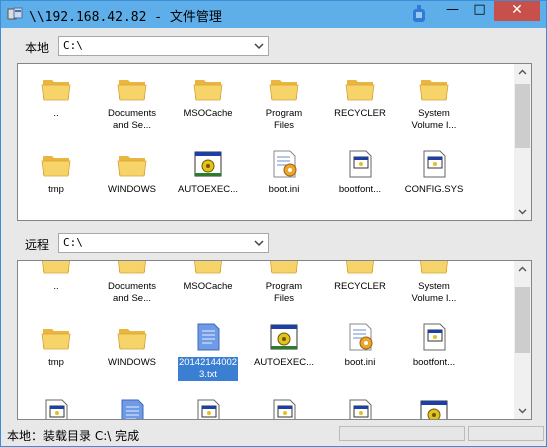  I want to click on remote-scrollbar, so click(522, 340).